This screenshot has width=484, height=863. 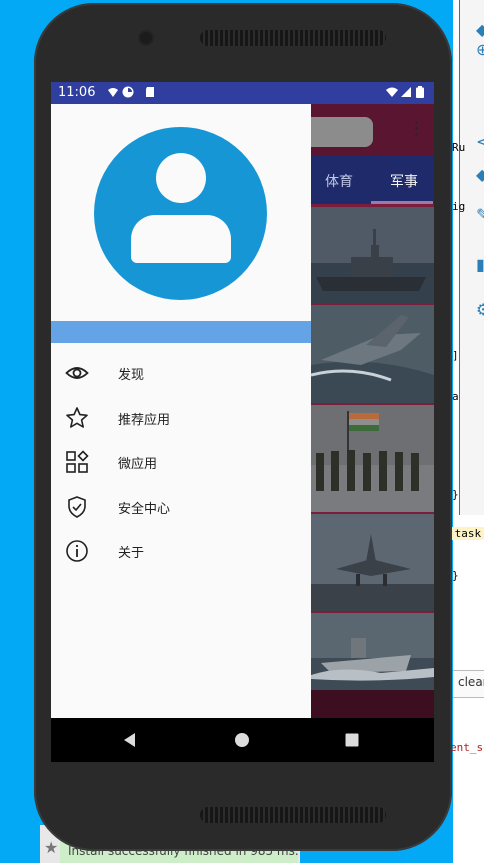 I want to click on avatar, so click(x=180, y=213).